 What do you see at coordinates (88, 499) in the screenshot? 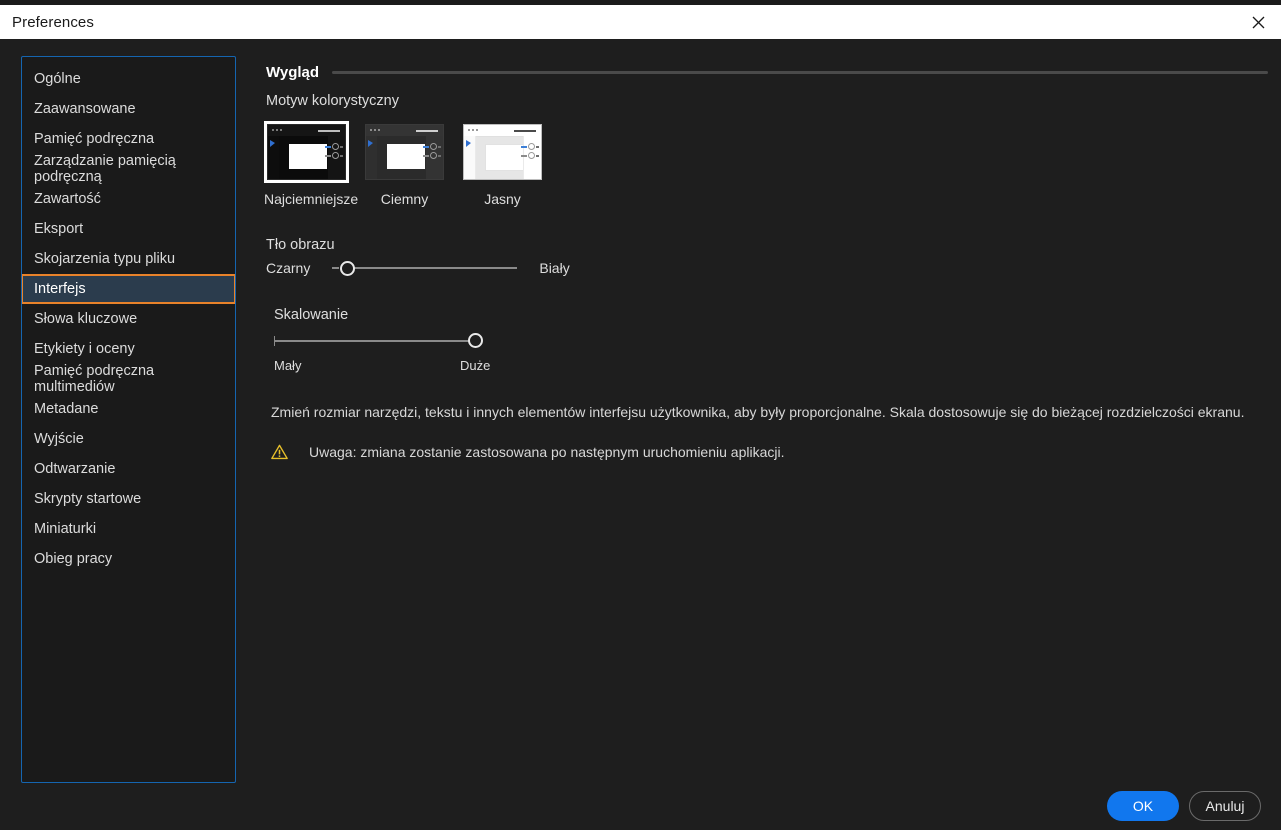
I see `sidebar-item-label: Skrypty startowe` at bounding box center [88, 499].